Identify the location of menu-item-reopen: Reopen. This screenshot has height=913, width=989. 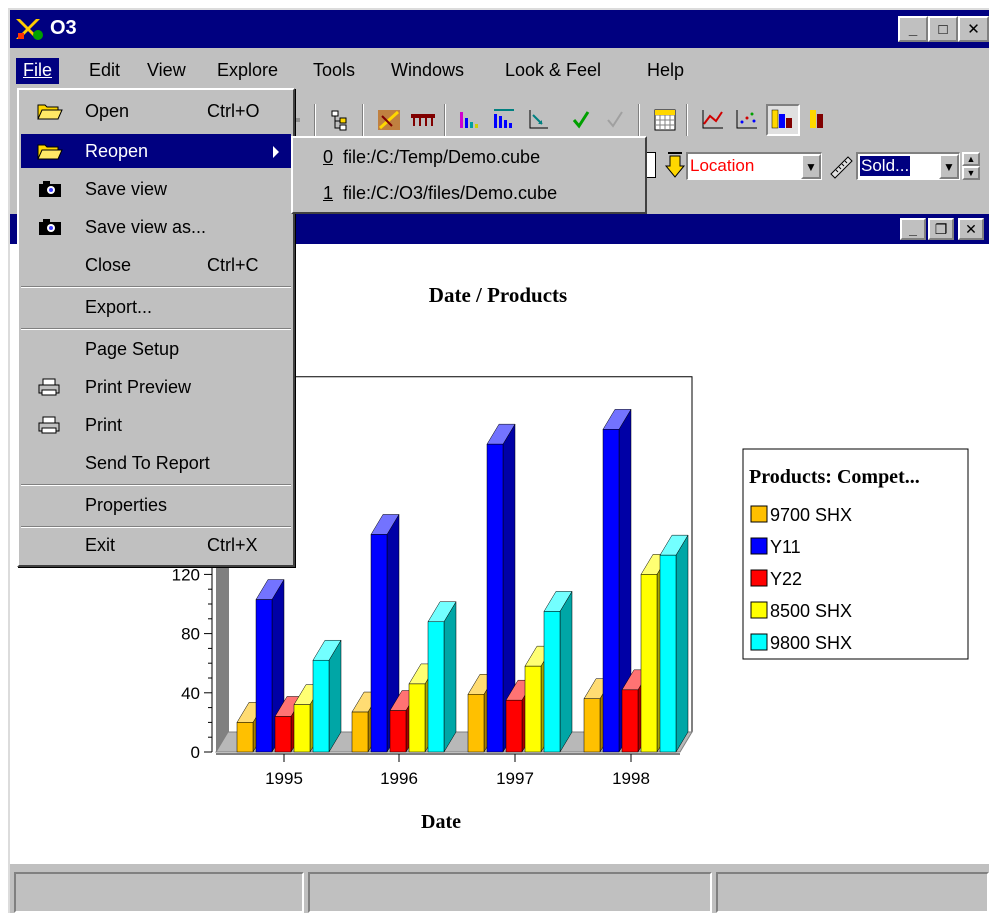
(156, 151).